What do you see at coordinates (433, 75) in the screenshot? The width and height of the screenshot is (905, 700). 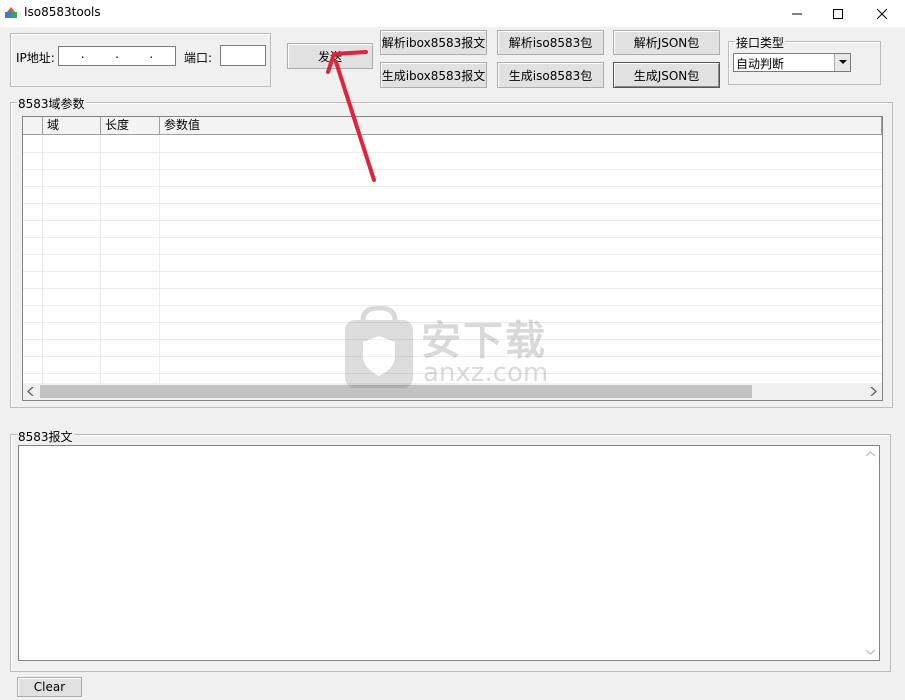 I see `gen-ibox8583-button: 生成ibox8583报文` at bounding box center [433, 75].